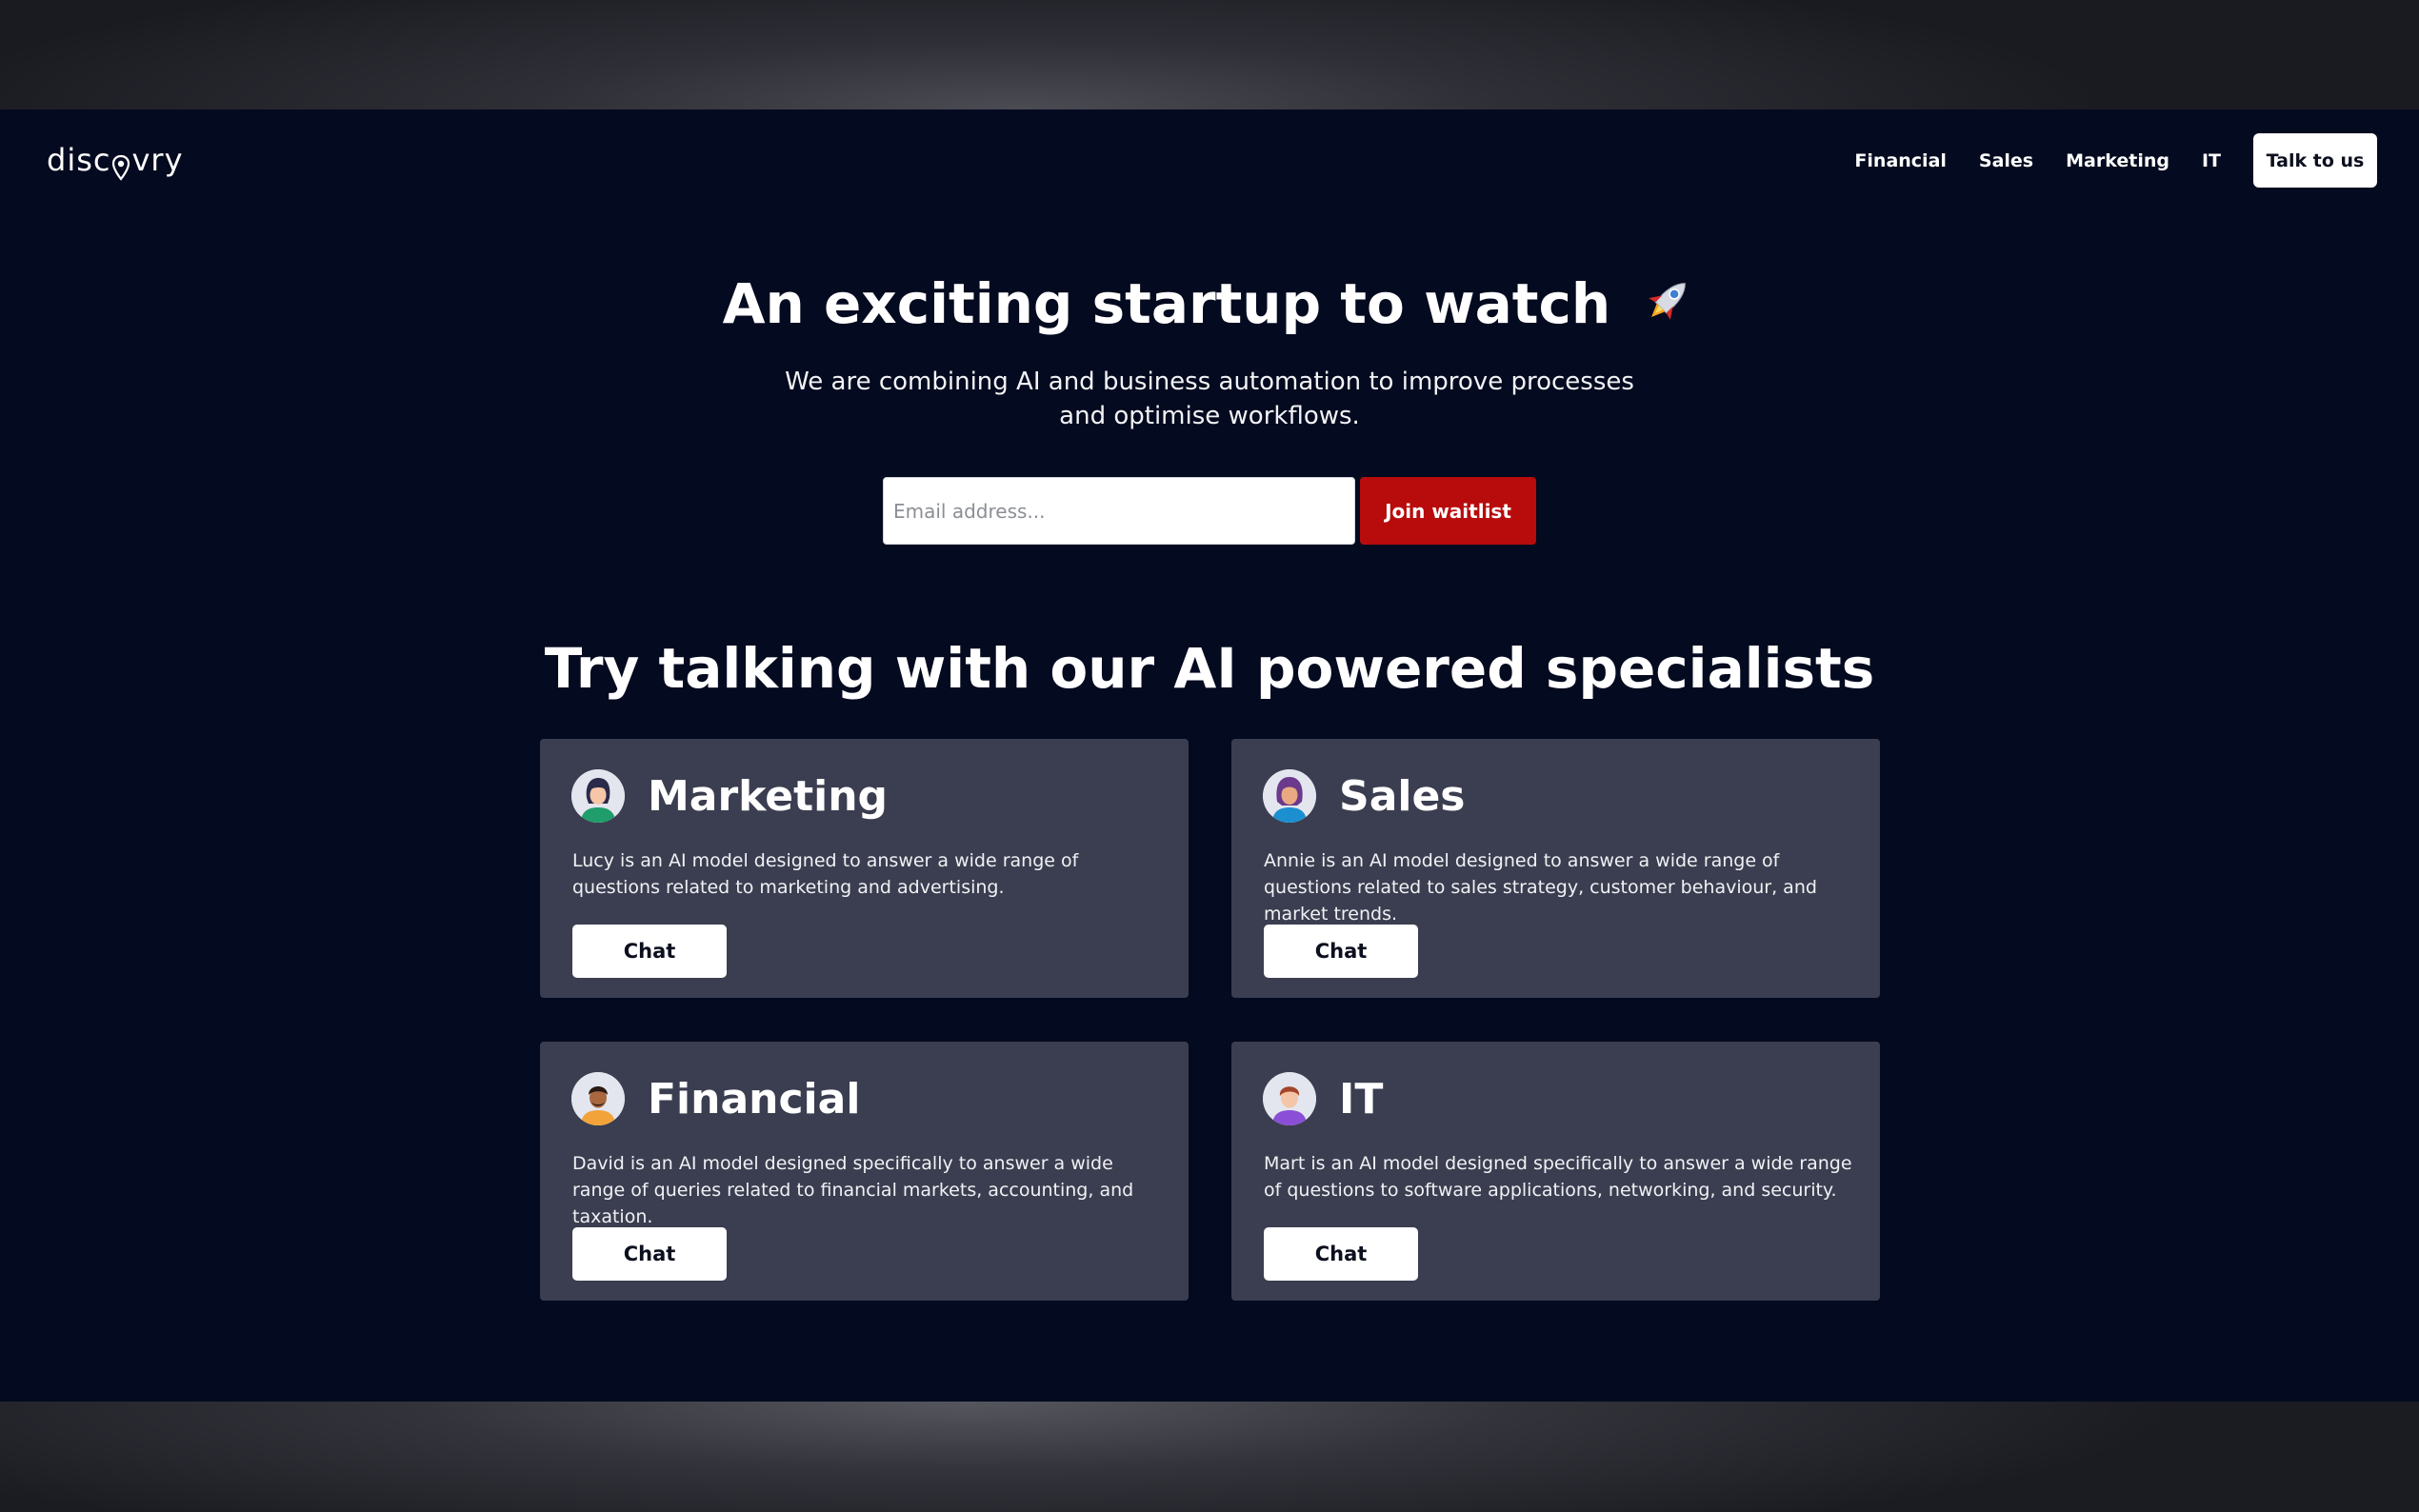 The height and width of the screenshot is (1512, 2419). I want to click on top-navigation: Financial Sales Marketing IT Talk to us, so click(2099, 160).